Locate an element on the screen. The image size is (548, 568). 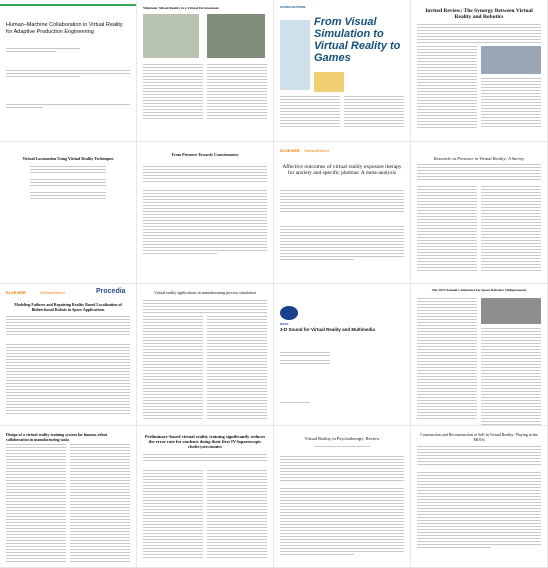
paper-title: Virtual Reality in Psychotherapy: Review is located at coordinates (342, 438).